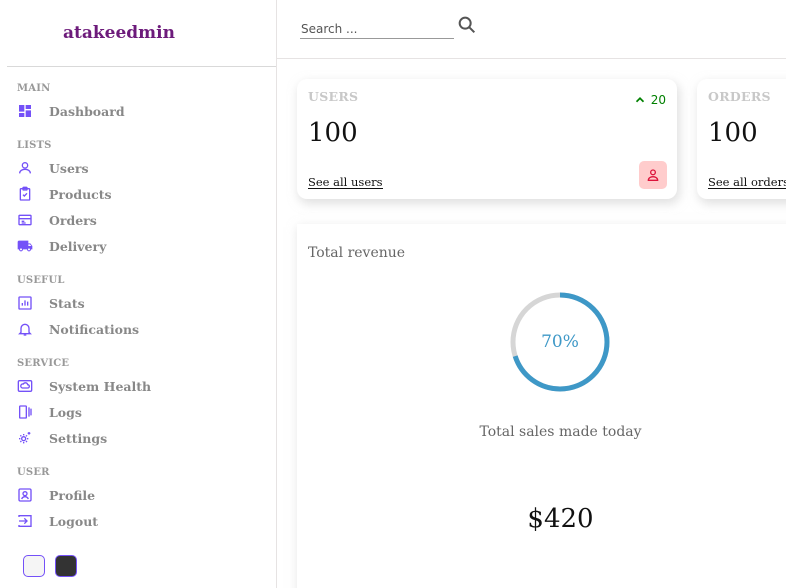 Image resolution: width=786 pixels, height=588 pixels. What do you see at coordinates (467, 25) in the screenshot?
I see `search-icon` at bounding box center [467, 25].